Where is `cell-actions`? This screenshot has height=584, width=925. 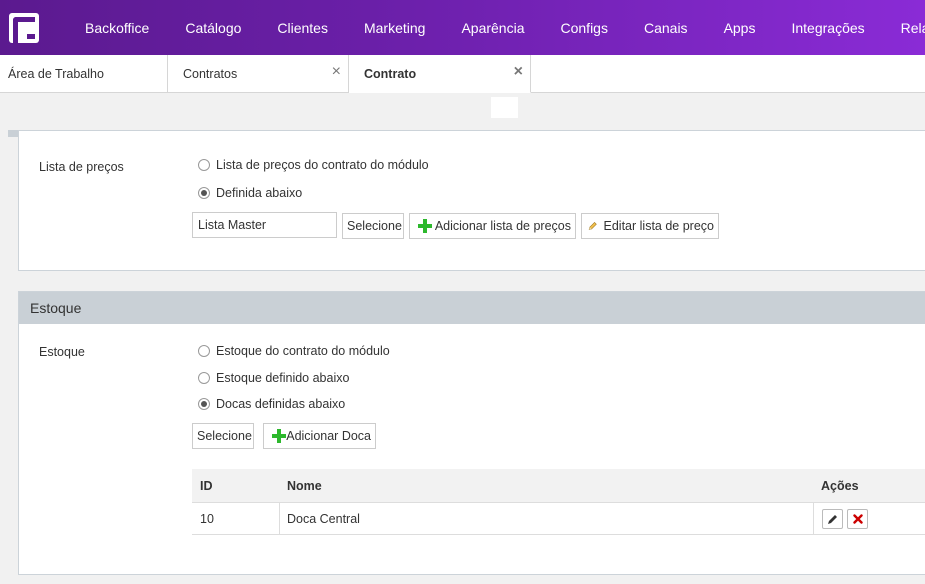 cell-actions is located at coordinates (869, 518).